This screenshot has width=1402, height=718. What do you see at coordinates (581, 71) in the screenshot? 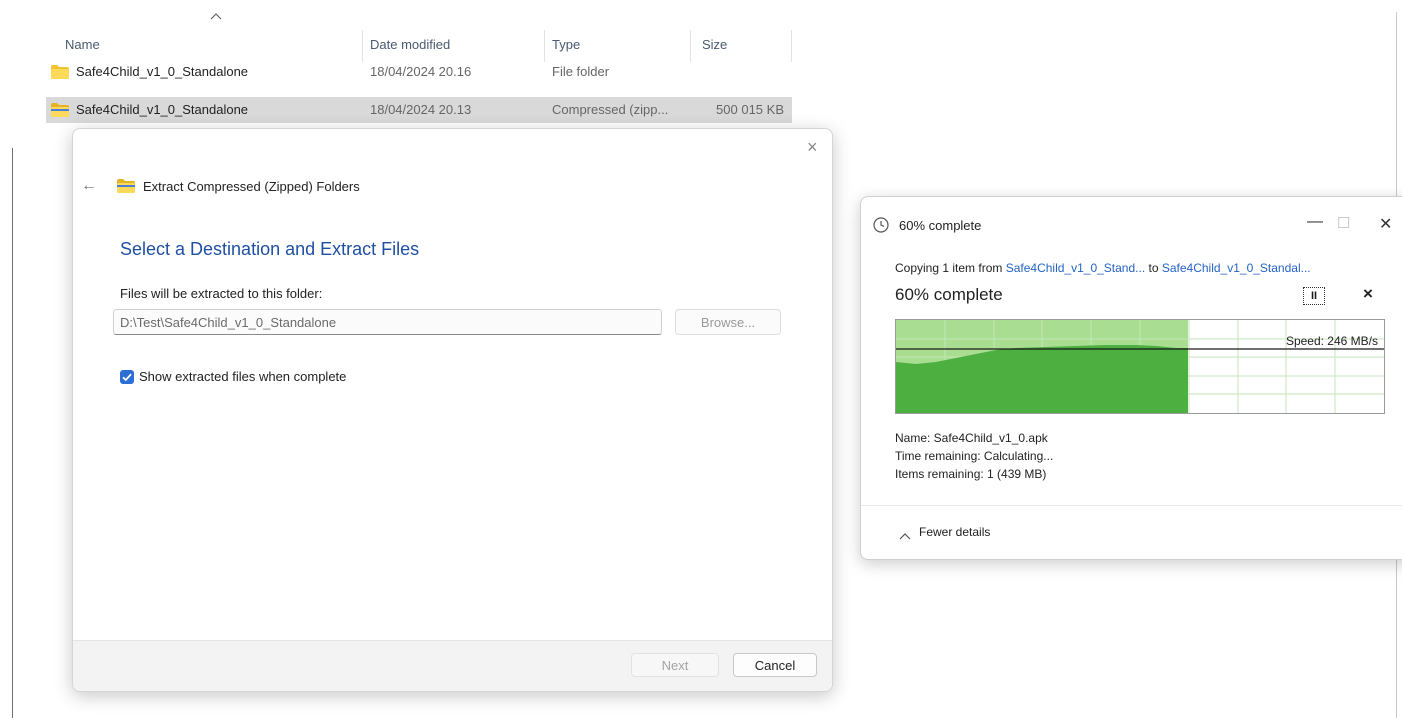
I see `file-type: File folder` at bounding box center [581, 71].